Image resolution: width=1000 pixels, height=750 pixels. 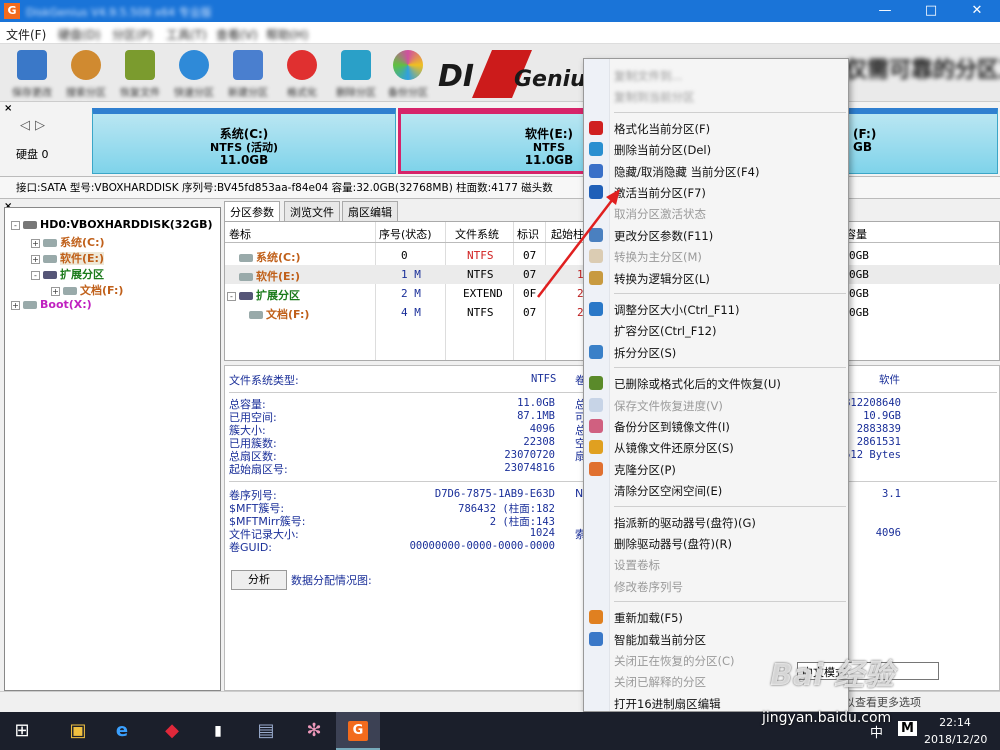 I want to click on context-menu-item: 调整分区大小(Ctrl_F11), so click(x=676, y=310).